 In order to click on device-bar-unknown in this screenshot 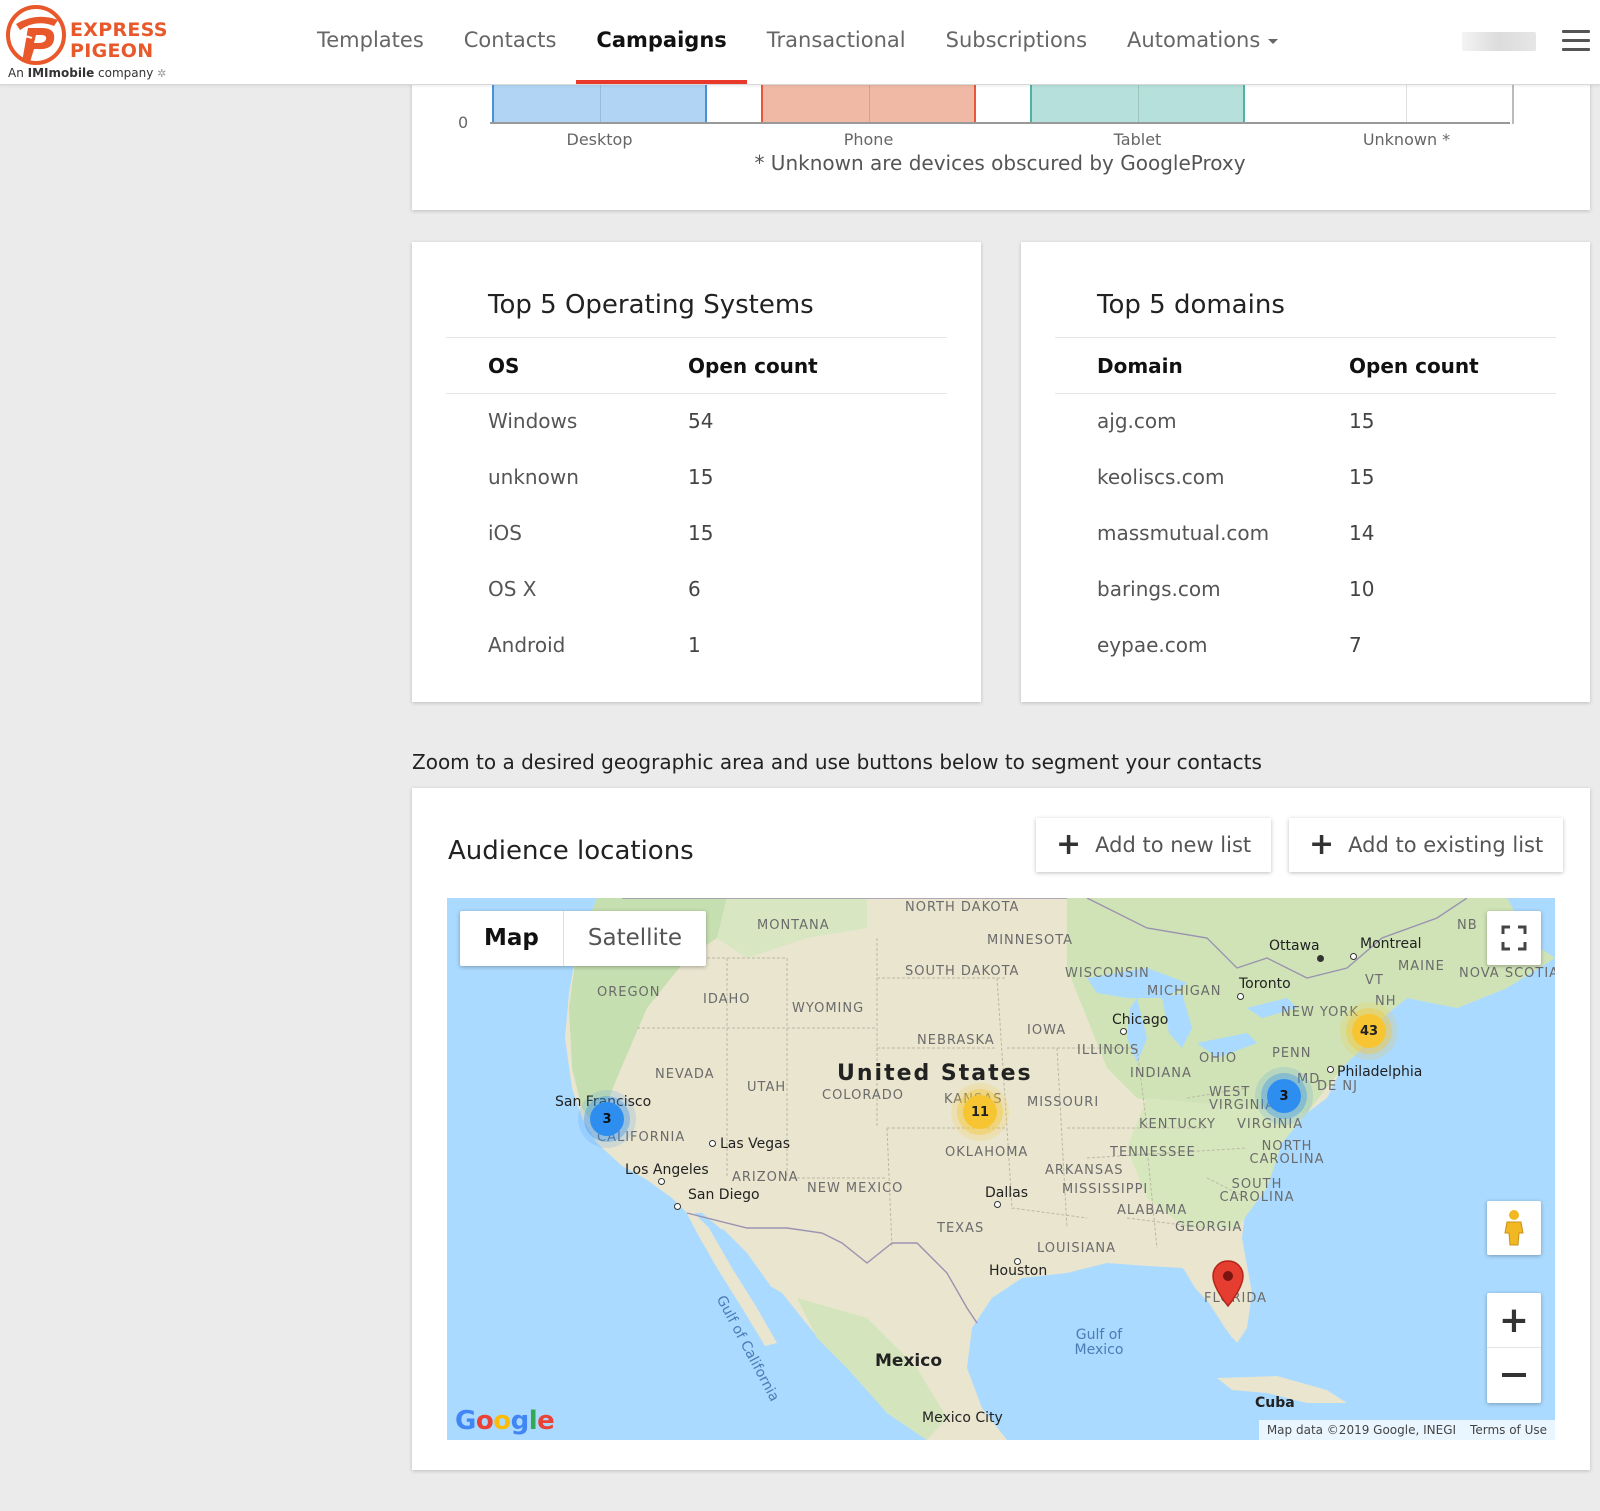, I will do `click(1406, 104)`.